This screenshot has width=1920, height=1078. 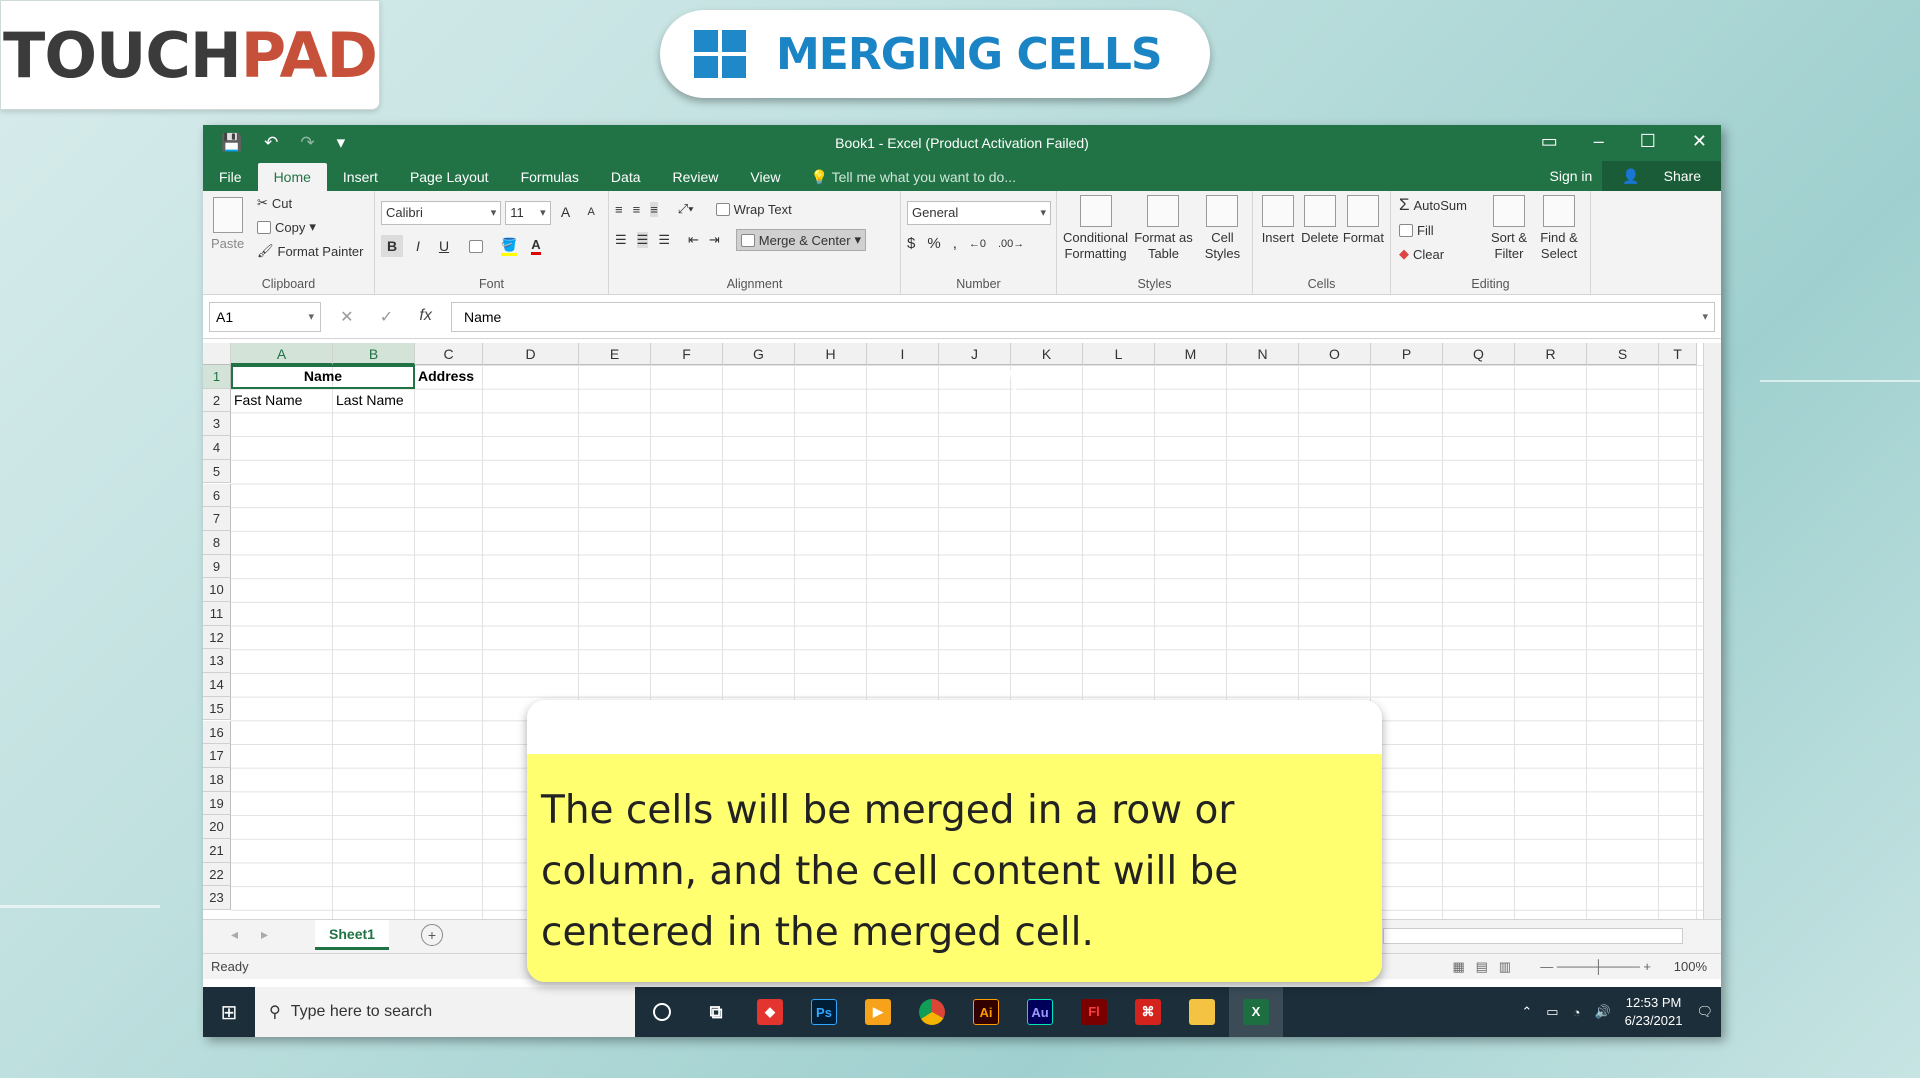 What do you see at coordinates (265, 316) in the screenshot?
I see `name-box: A1` at bounding box center [265, 316].